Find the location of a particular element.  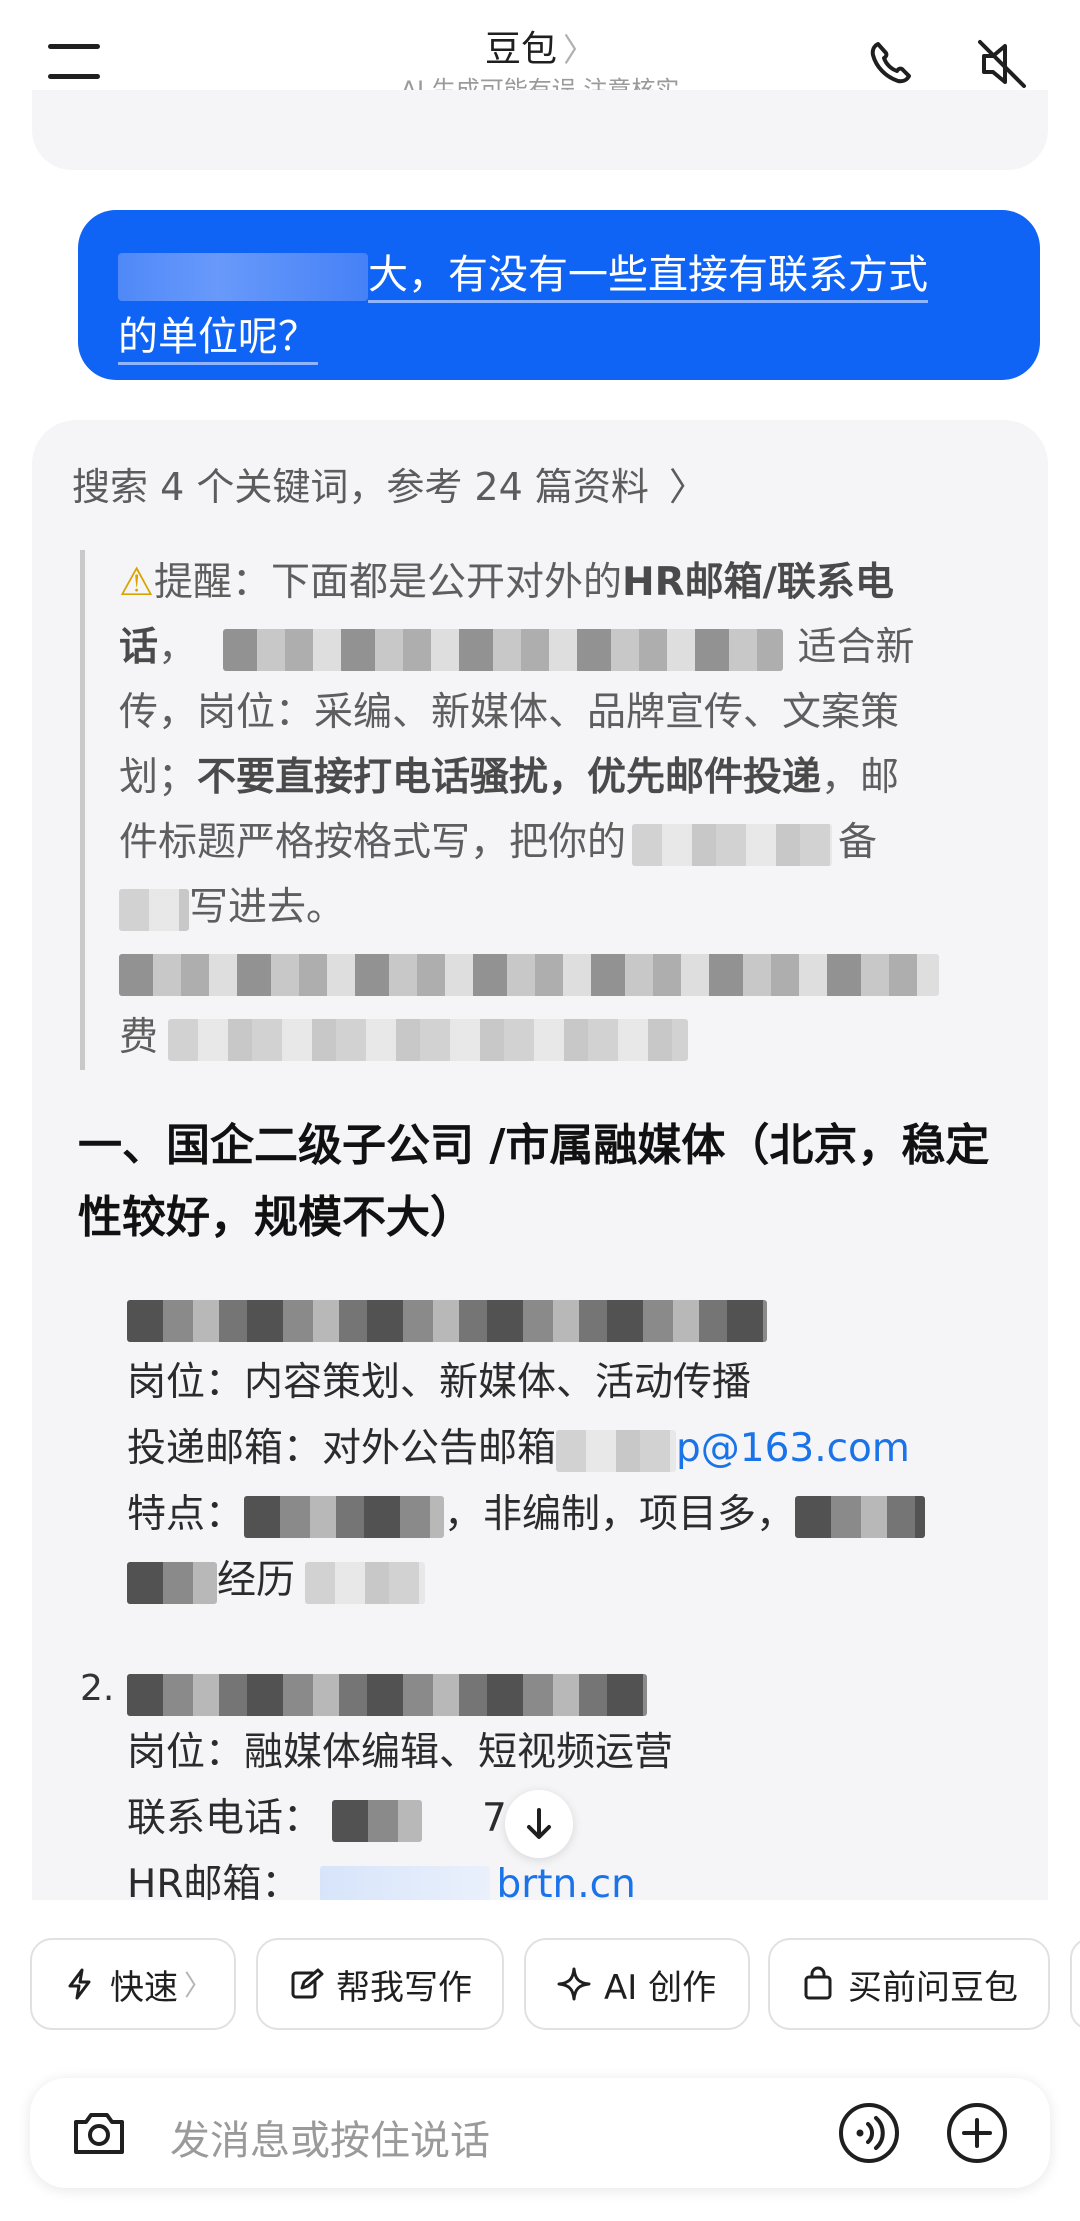

edit-icon is located at coordinates (307, 1983).